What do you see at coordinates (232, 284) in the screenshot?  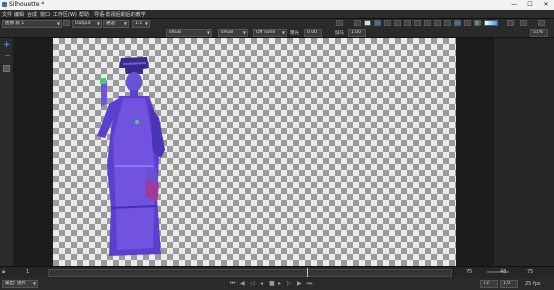 I see `go-to-start-icon: ⏮` at bounding box center [232, 284].